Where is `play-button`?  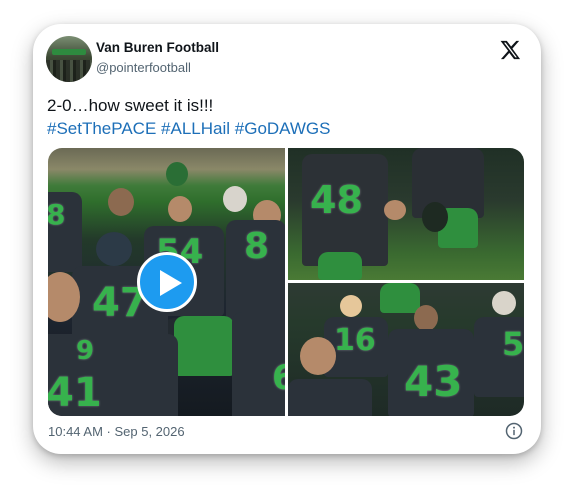
play-button is located at coordinates (167, 282).